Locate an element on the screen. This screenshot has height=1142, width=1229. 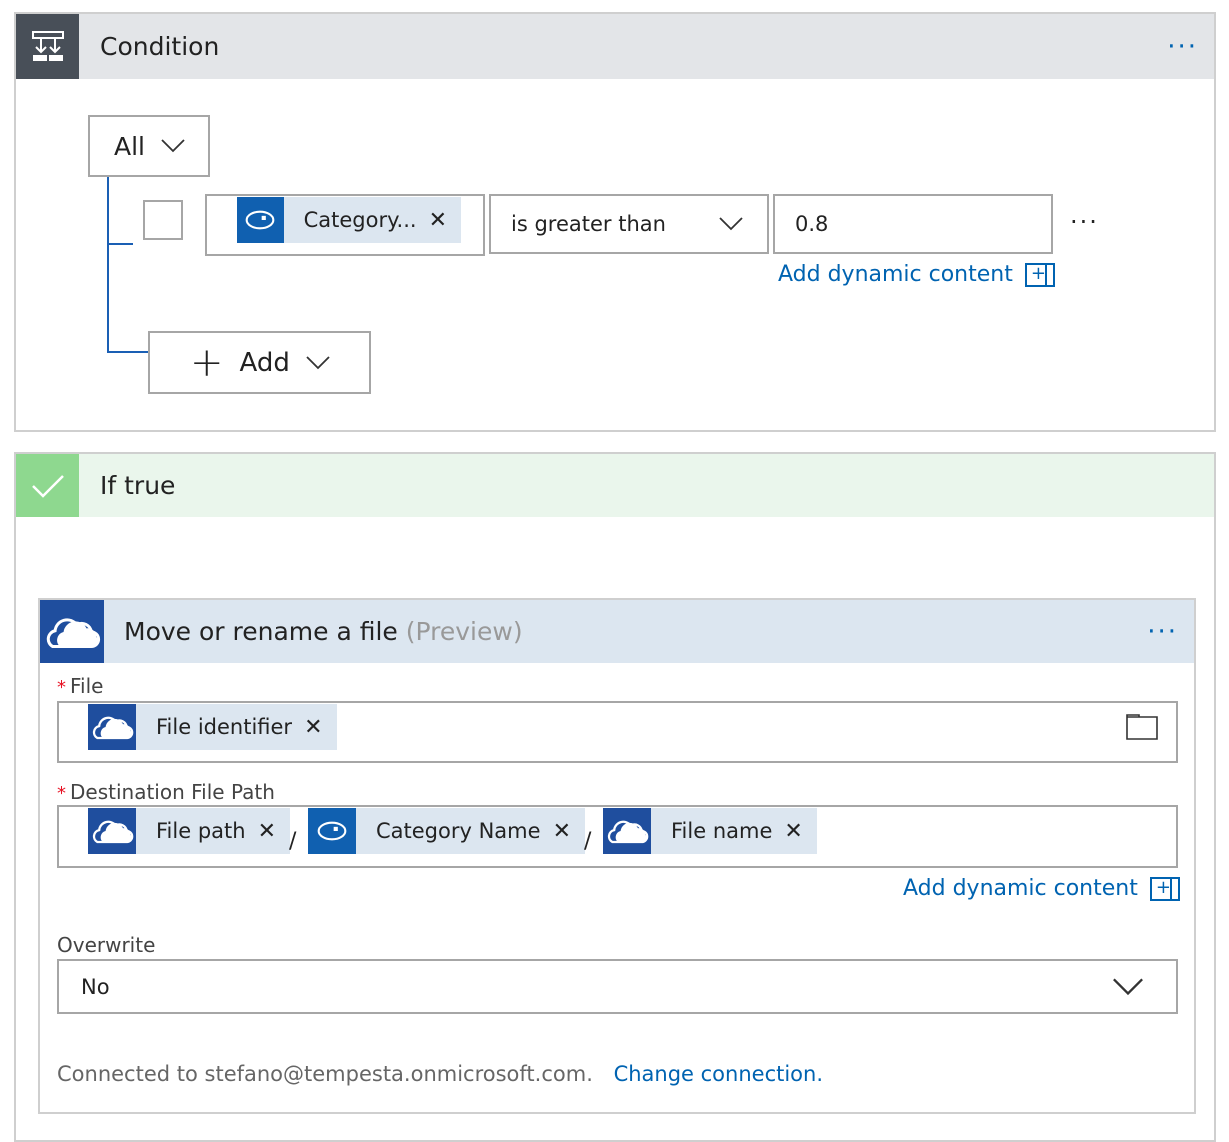
change-connection-link: Change connection. is located at coordinates (718, 1074).